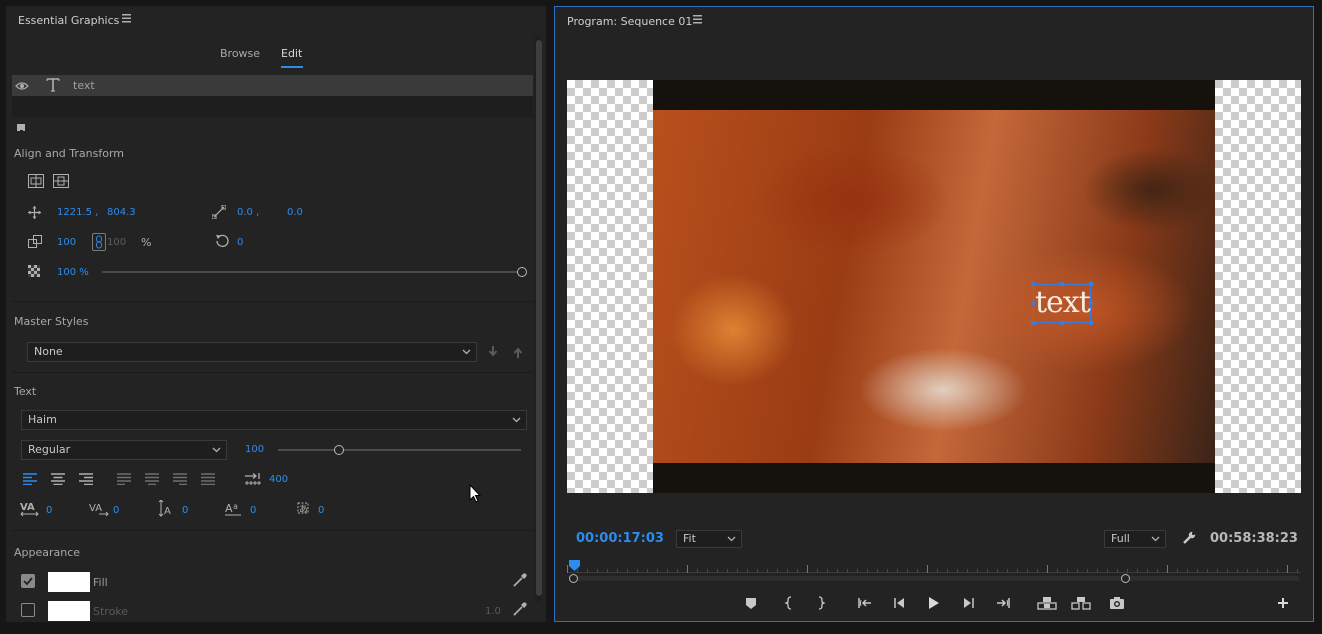 This screenshot has height=634, width=1322. What do you see at coordinates (789, 603) in the screenshot?
I see `mark-in-icon` at bounding box center [789, 603].